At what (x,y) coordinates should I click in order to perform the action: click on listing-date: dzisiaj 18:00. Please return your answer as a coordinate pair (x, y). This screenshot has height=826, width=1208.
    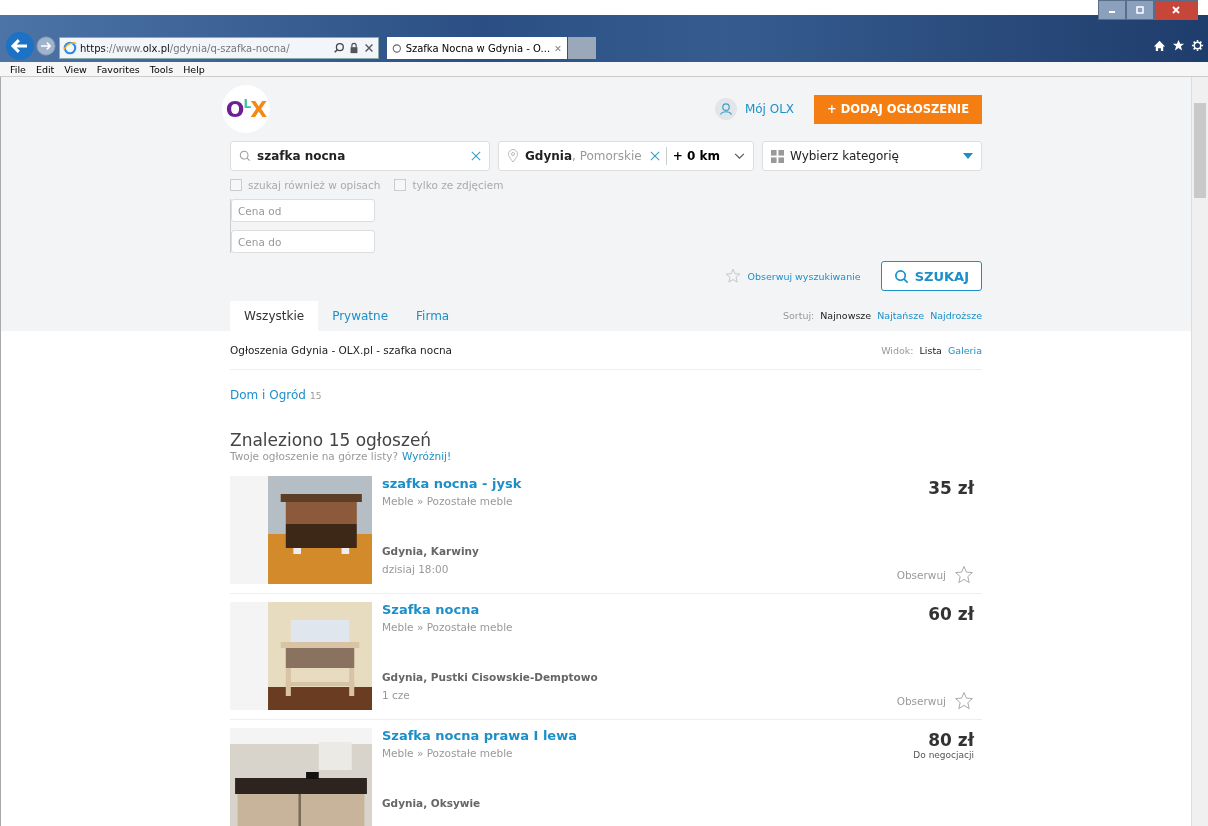
    Looking at the image, I should click on (416, 569).